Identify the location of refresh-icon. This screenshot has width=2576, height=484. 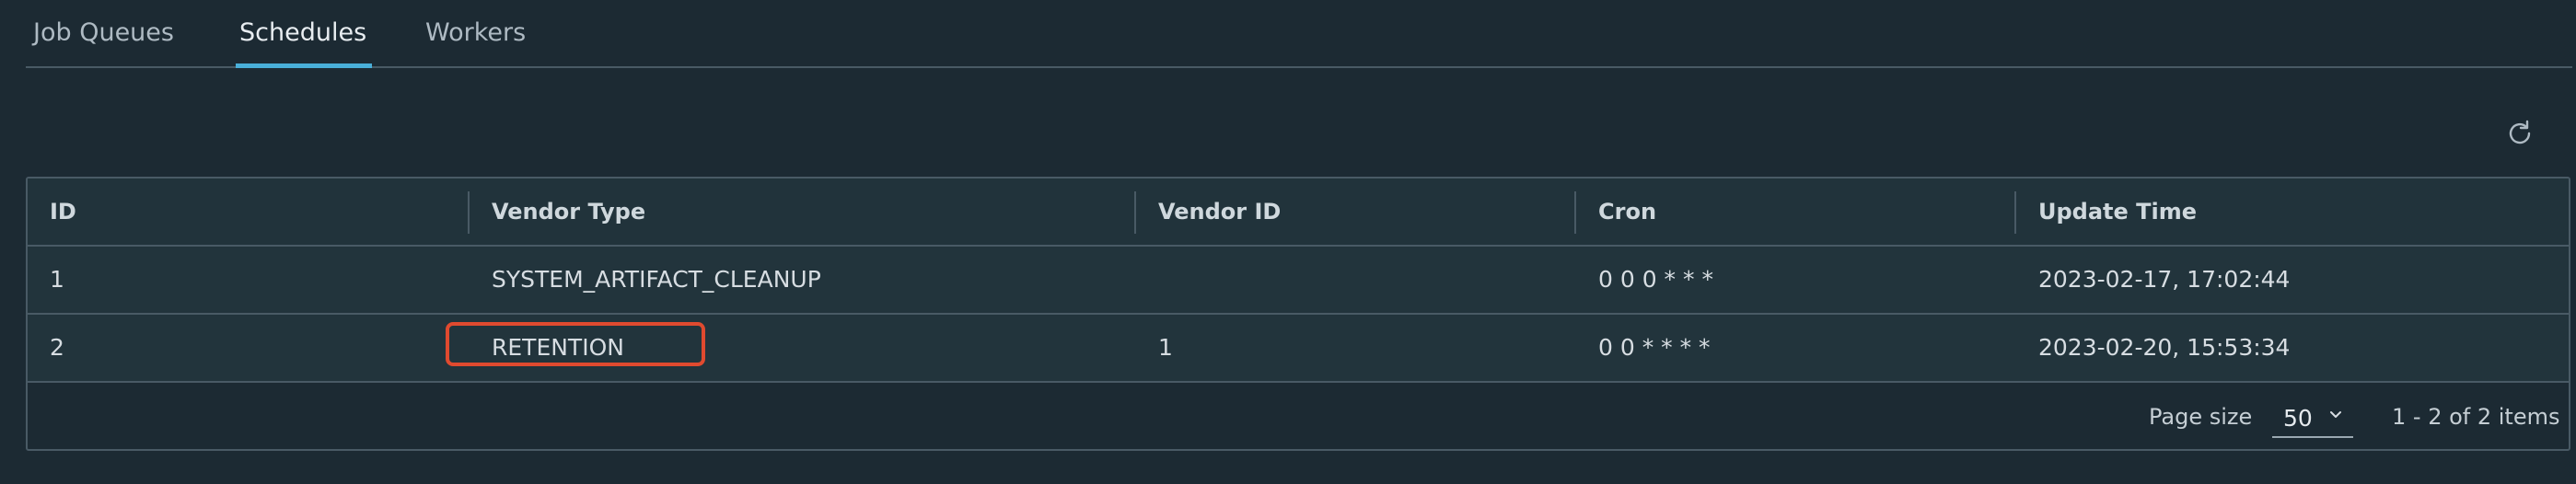
(2520, 132).